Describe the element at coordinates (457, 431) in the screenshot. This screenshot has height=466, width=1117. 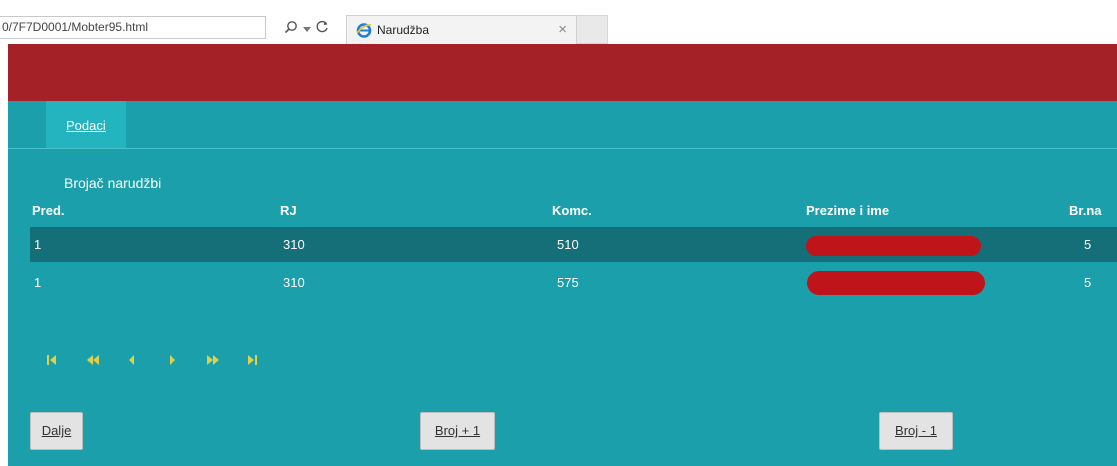
I see `broj-plus-button: Broj + 1` at that location.